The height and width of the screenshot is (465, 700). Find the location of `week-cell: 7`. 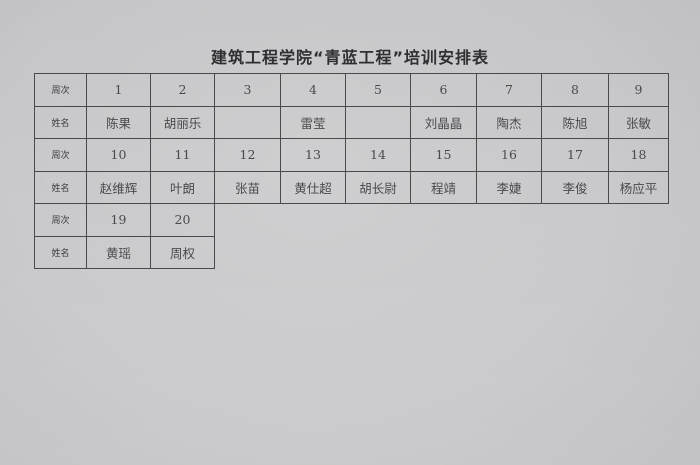

week-cell: 7 is located at coordinates (509, 90).